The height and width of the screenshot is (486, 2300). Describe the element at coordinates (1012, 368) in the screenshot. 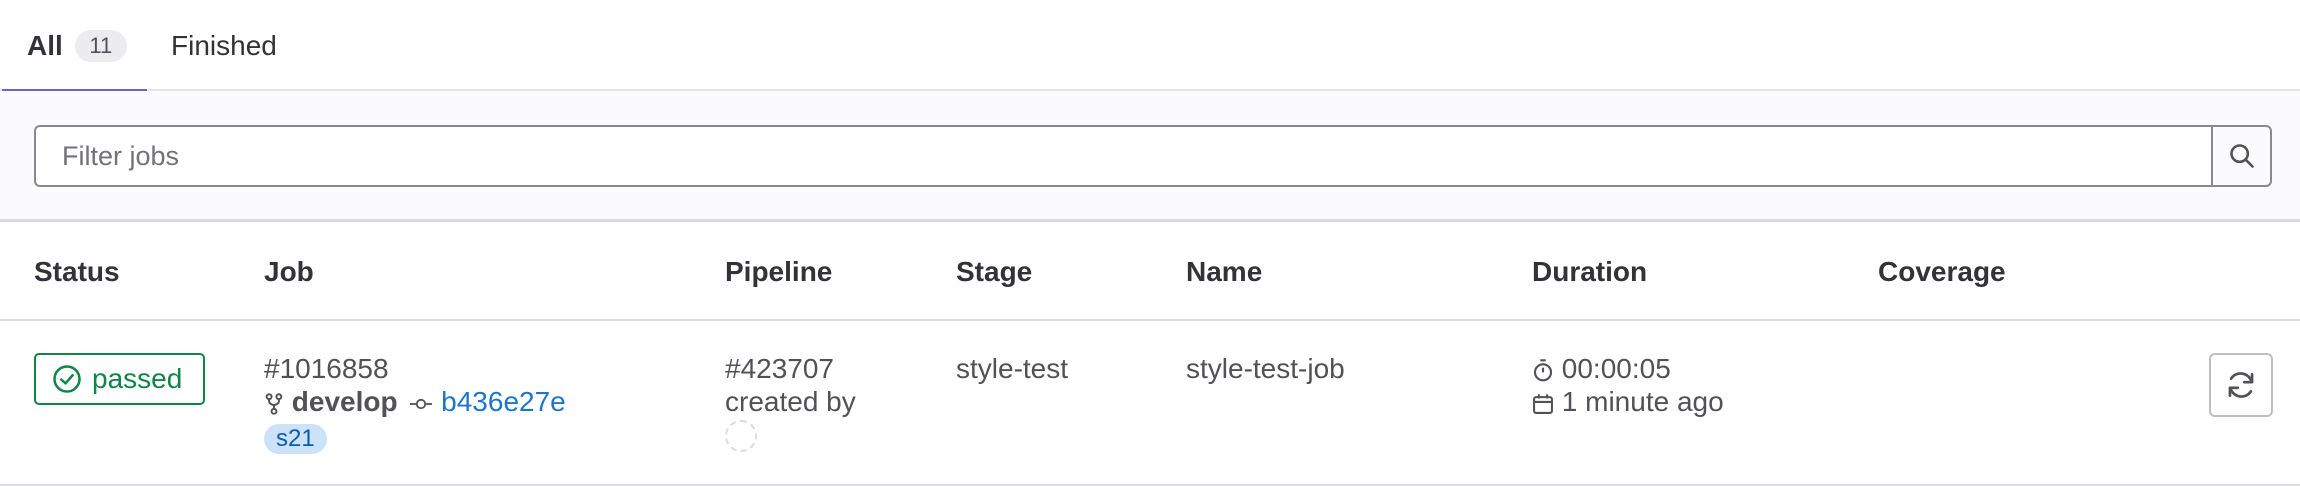

I see `stage-cell: style-test` at that location.